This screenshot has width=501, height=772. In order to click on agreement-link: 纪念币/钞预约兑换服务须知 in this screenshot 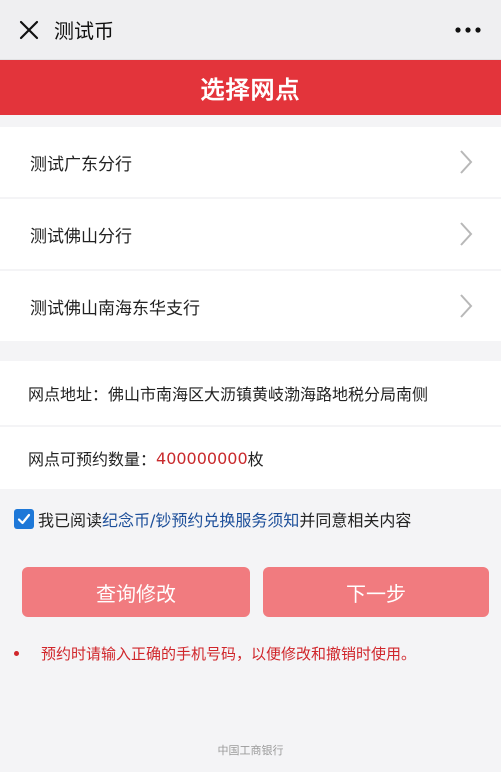, I will do `click(200, 519)`.